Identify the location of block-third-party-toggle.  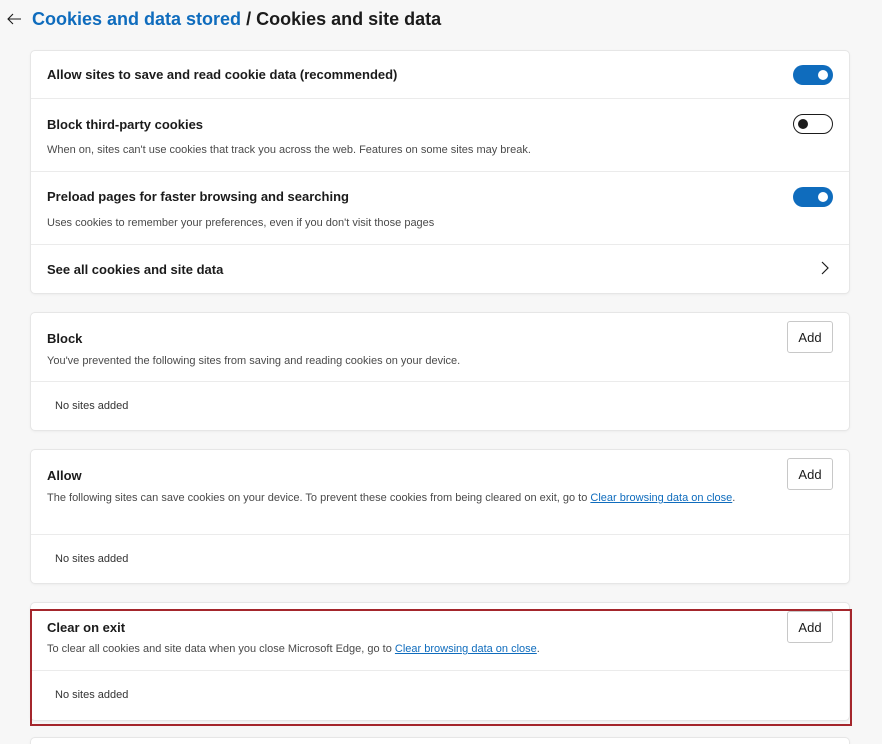
(813, 124).